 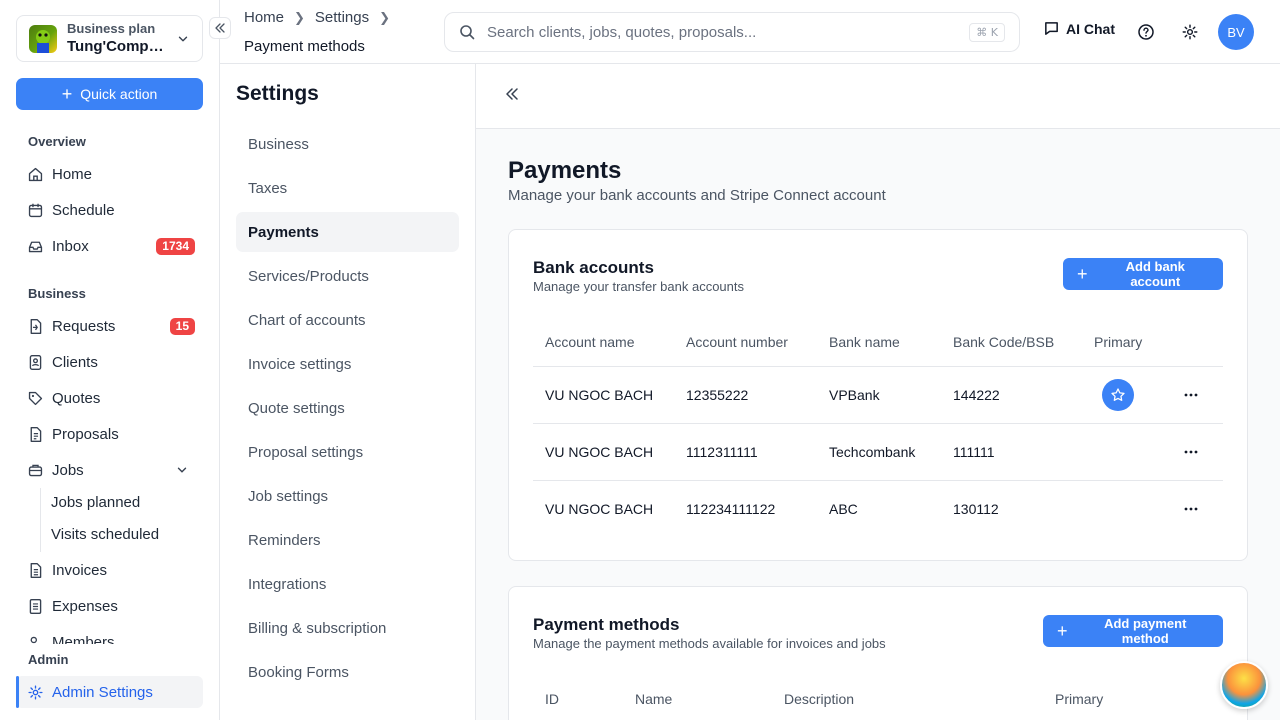 I want to click on business-name: Tung'Company, so click(x=117, y=46).